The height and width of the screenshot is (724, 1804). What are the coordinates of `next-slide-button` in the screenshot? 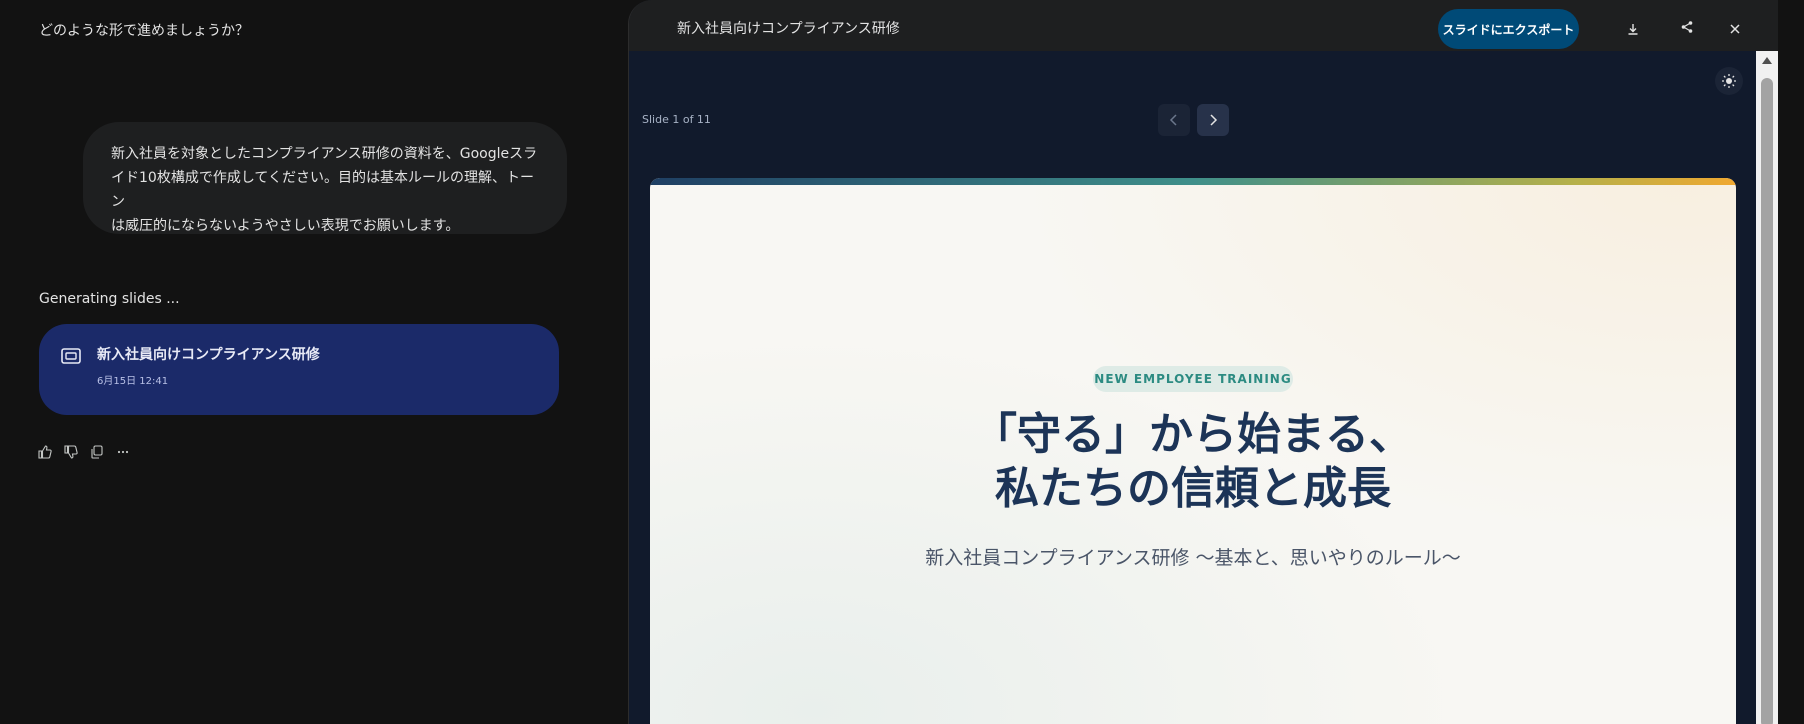 It's located at (1213, 120).